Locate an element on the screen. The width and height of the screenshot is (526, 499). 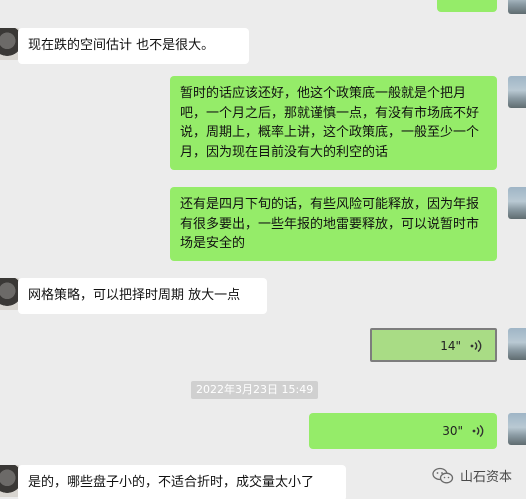
voice-duration: 14" is located at coordinates (450, 346).